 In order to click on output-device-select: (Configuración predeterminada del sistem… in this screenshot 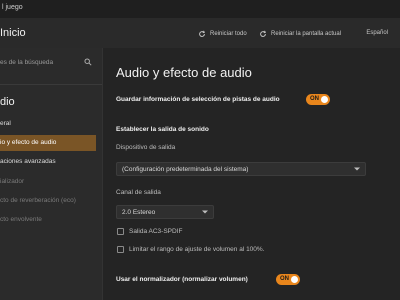, I will do `click(241, 169)`.